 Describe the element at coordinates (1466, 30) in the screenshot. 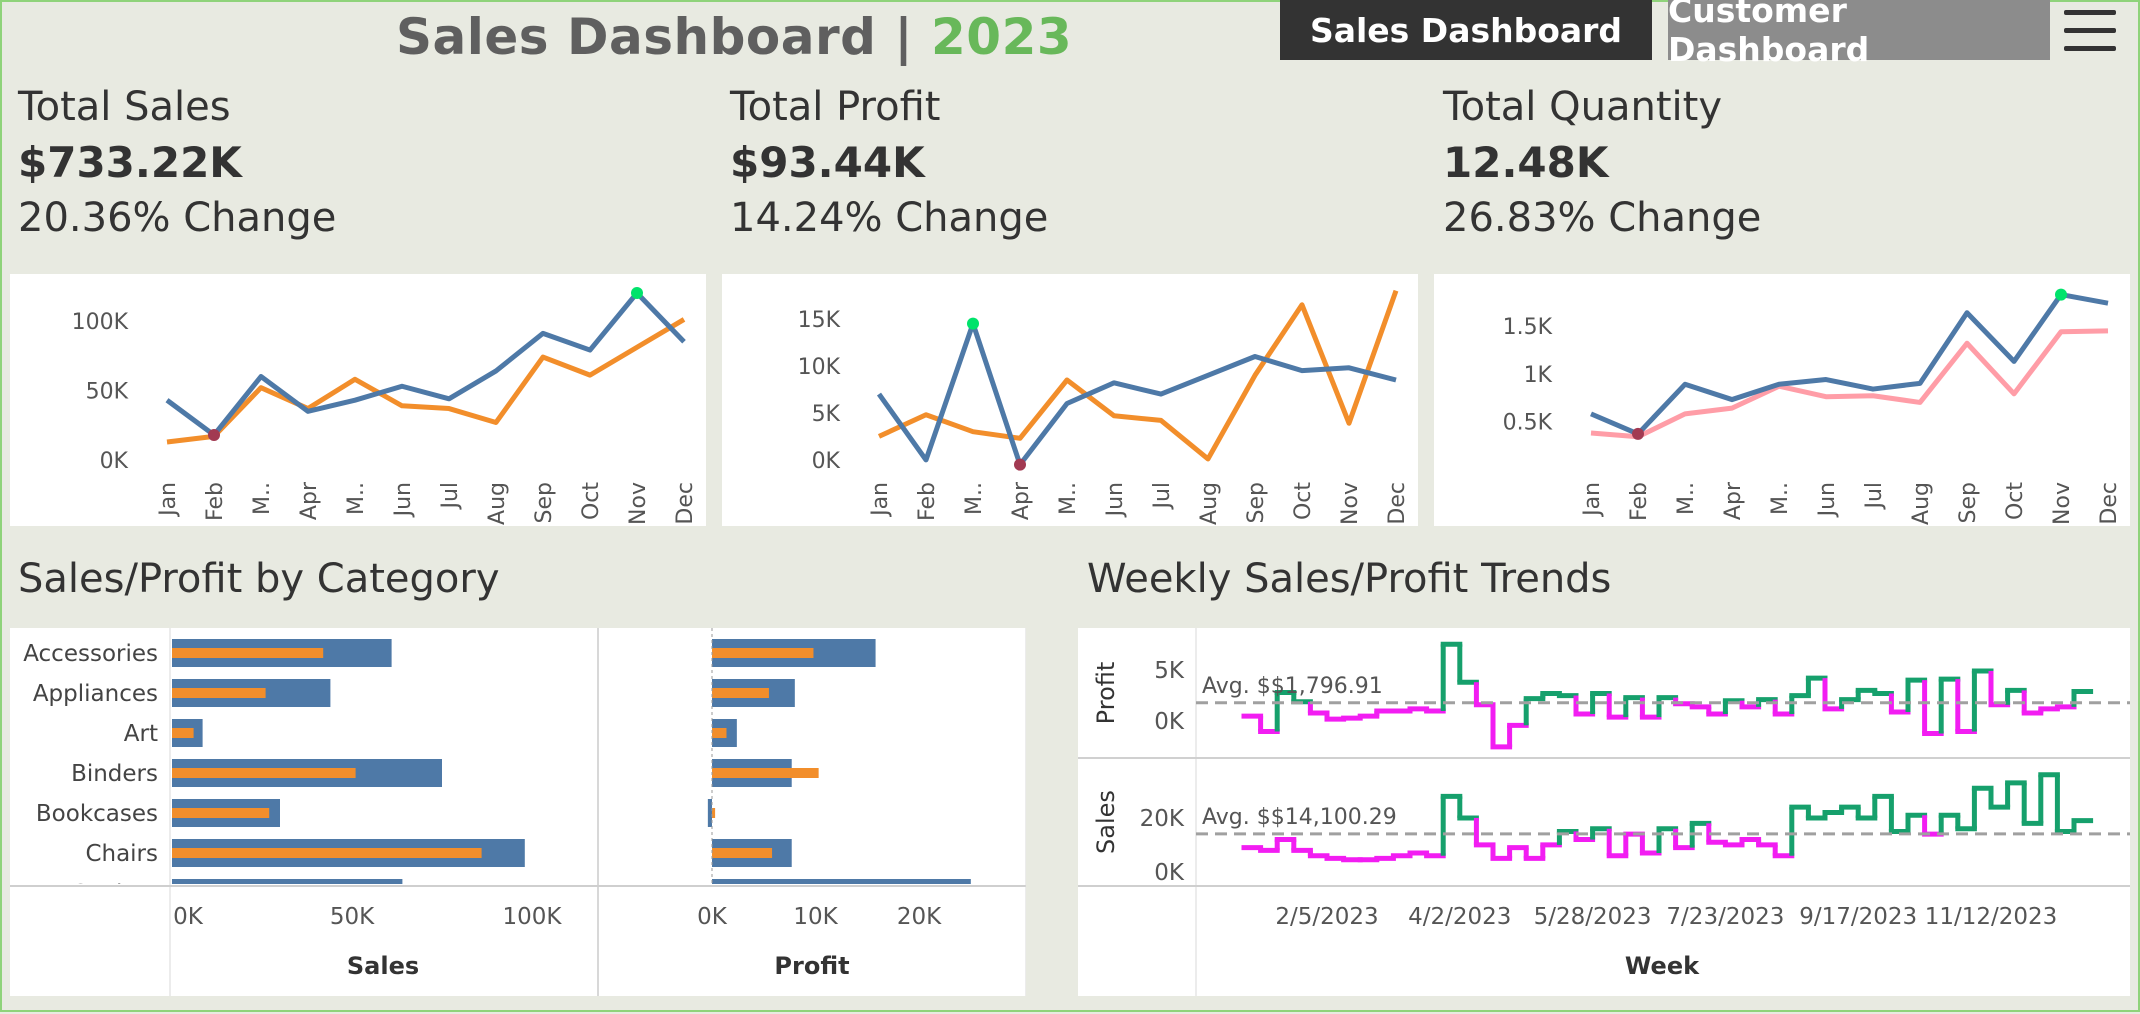

I see `sales-dashboard-button: Sales Dashboard` at that location.